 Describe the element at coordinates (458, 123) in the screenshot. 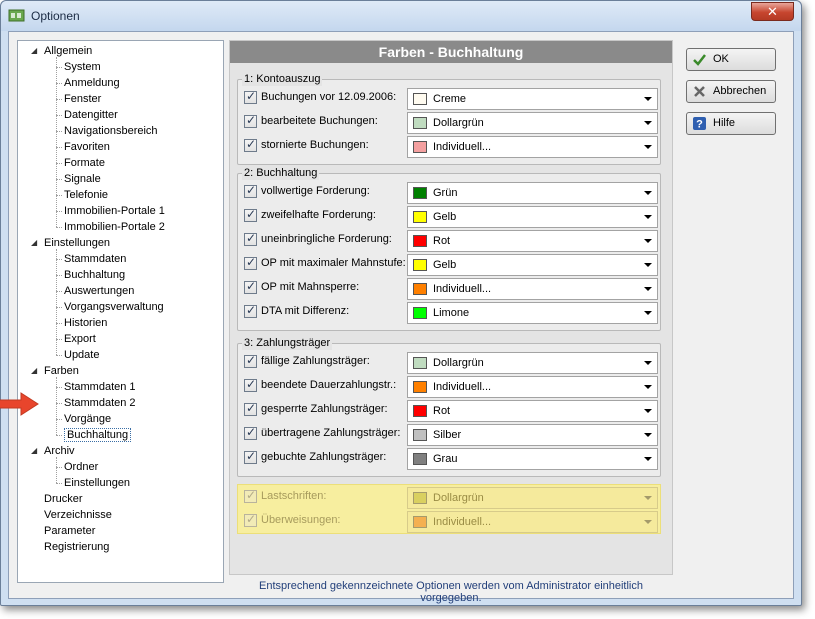

I see `color-select-value: Dollargrün` at that location.